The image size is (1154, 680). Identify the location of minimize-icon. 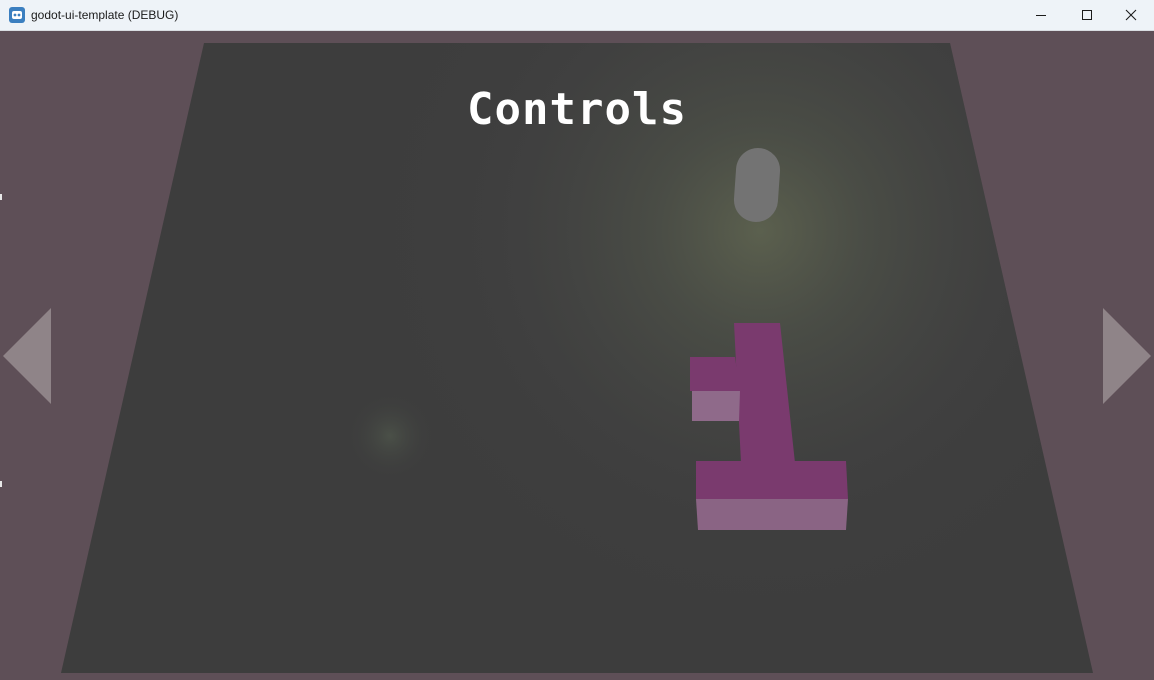
(1041, 15).